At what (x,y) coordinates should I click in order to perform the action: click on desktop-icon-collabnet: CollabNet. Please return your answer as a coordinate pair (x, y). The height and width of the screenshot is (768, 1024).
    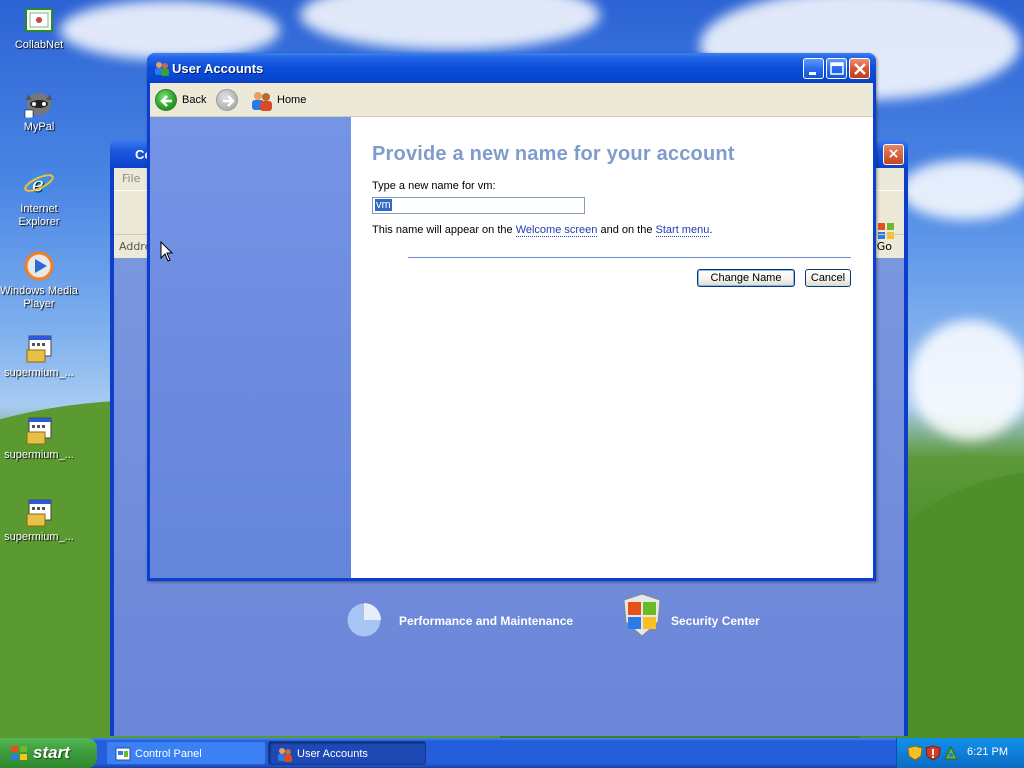
    Looking at the image, I should click on (39, 28).